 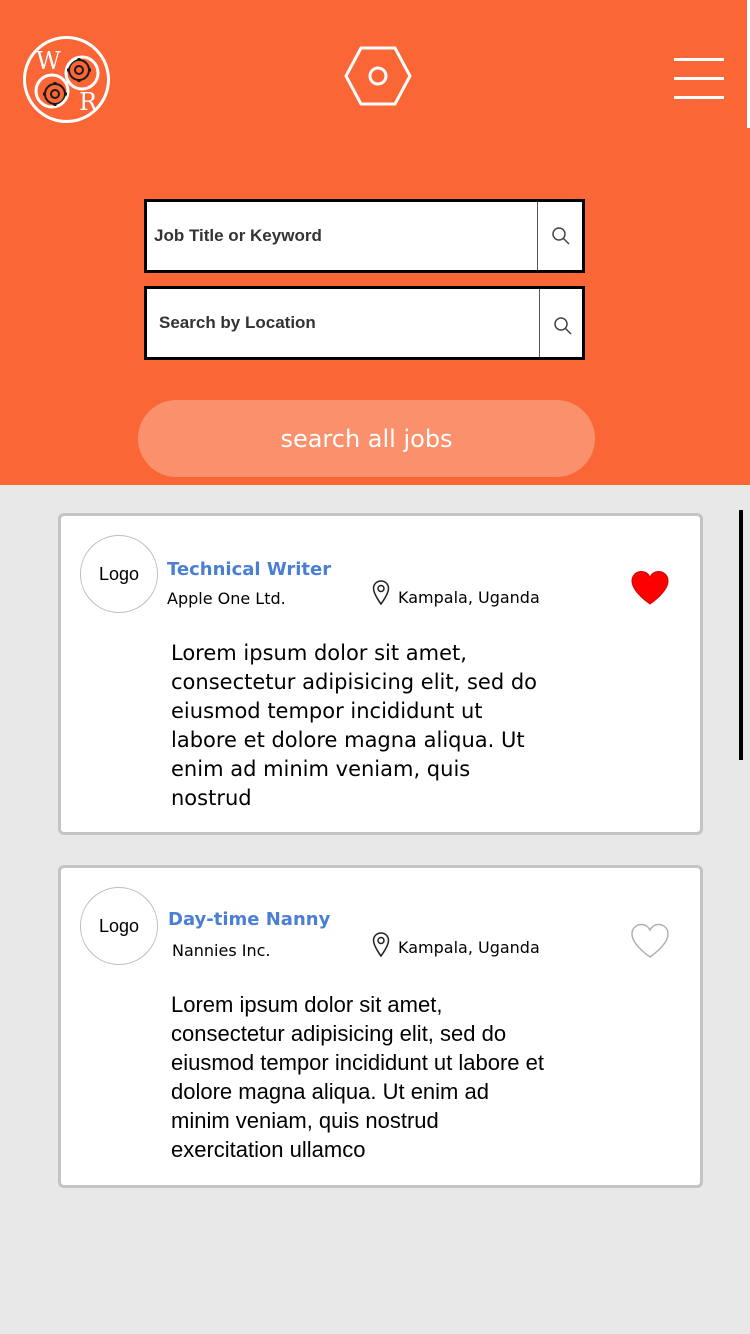 What do you see at coordinates (366, 438) in the screenshot?
I see `search-all-jobs-button: search all jobs` at bounding box center [366, 438].